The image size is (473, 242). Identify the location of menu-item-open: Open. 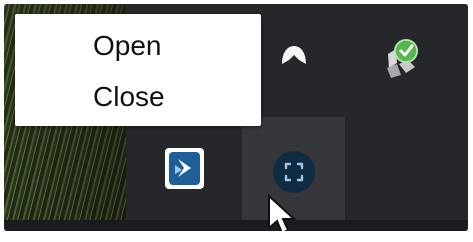
(138, 46).